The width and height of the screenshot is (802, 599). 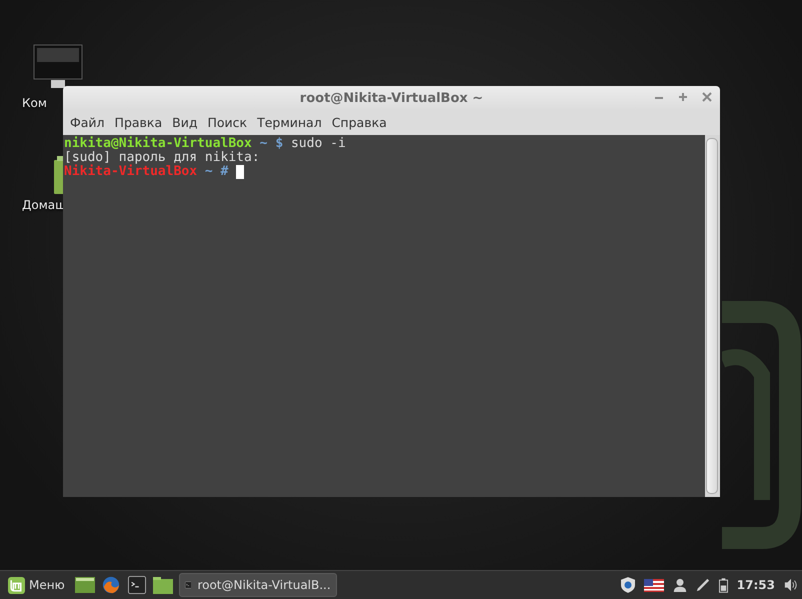 I want to click on flag-icon, so click(x=654, y=585).